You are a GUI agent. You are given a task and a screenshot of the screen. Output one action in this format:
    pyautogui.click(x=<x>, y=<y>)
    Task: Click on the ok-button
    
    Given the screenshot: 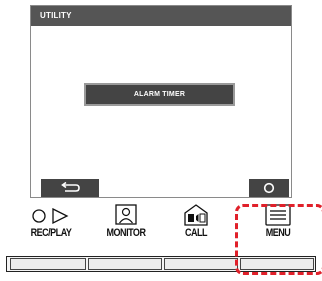 What is the action you would take?
    pyautogui.click(x=269, y=188)
    